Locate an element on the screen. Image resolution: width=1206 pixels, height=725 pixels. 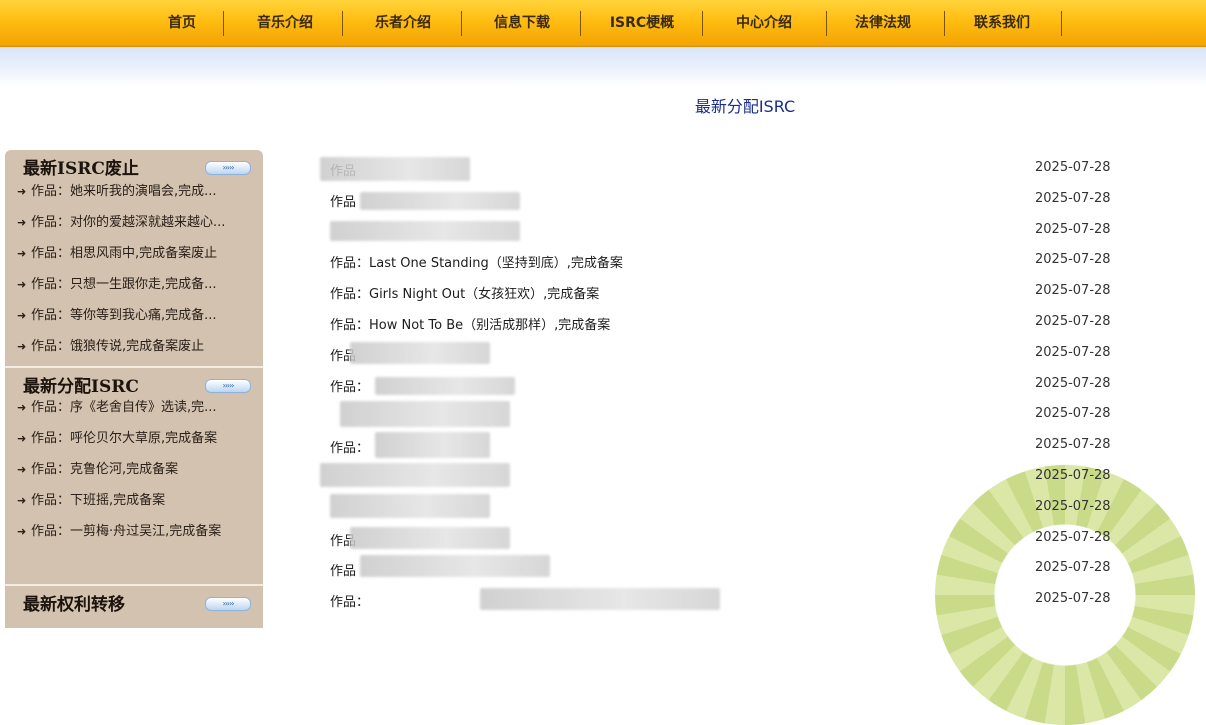
nav-item-downloads: 信息下载 is located at coordinates (522, 23).